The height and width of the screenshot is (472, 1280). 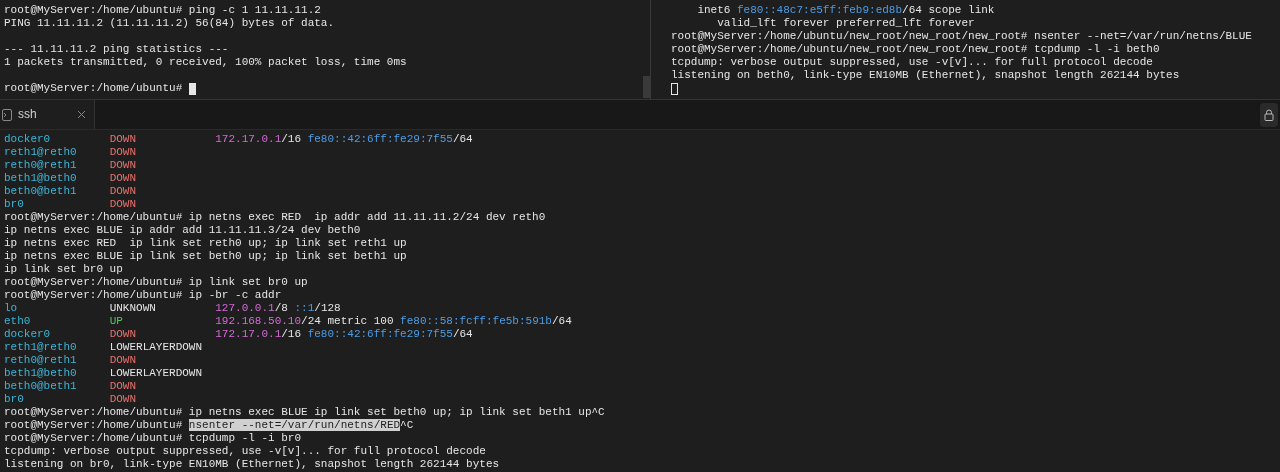 I want to click on terminal-line: PING 11.11.11.2 (11.11.11.2) 56(84) bytes of data., so click(x=169, y=23).